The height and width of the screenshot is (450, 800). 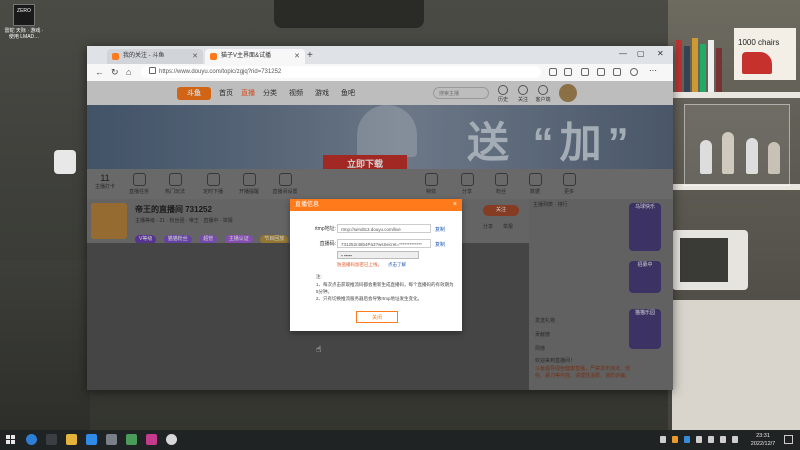 I want to click on stream-code-field: 731252r48b4Pa3?wsSecret=*************, so click(x=384, y=243).